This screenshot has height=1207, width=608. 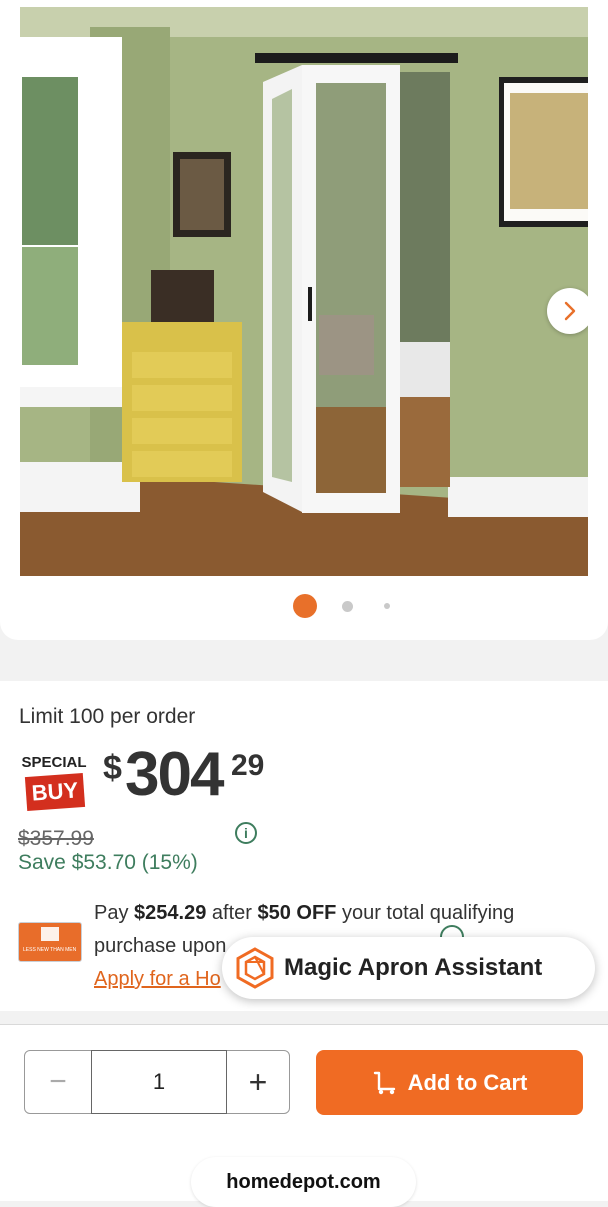 I want to click on price-cents: 29, so click(x=248, y=765).